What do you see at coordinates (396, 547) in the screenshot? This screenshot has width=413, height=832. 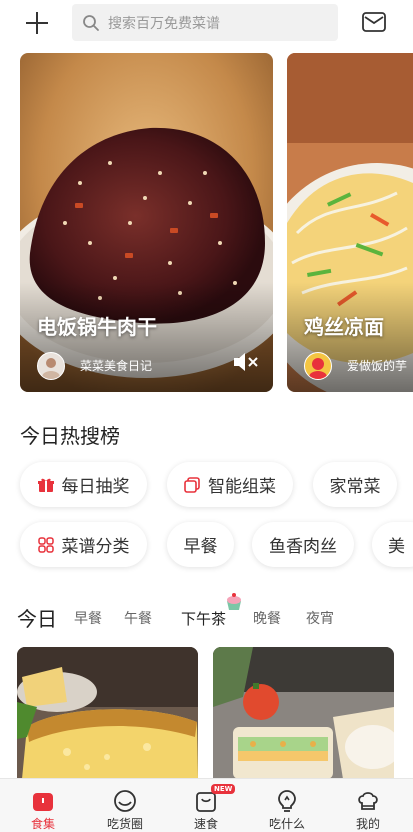 I see `chip-label: 美` at bounding box center [396, 547].